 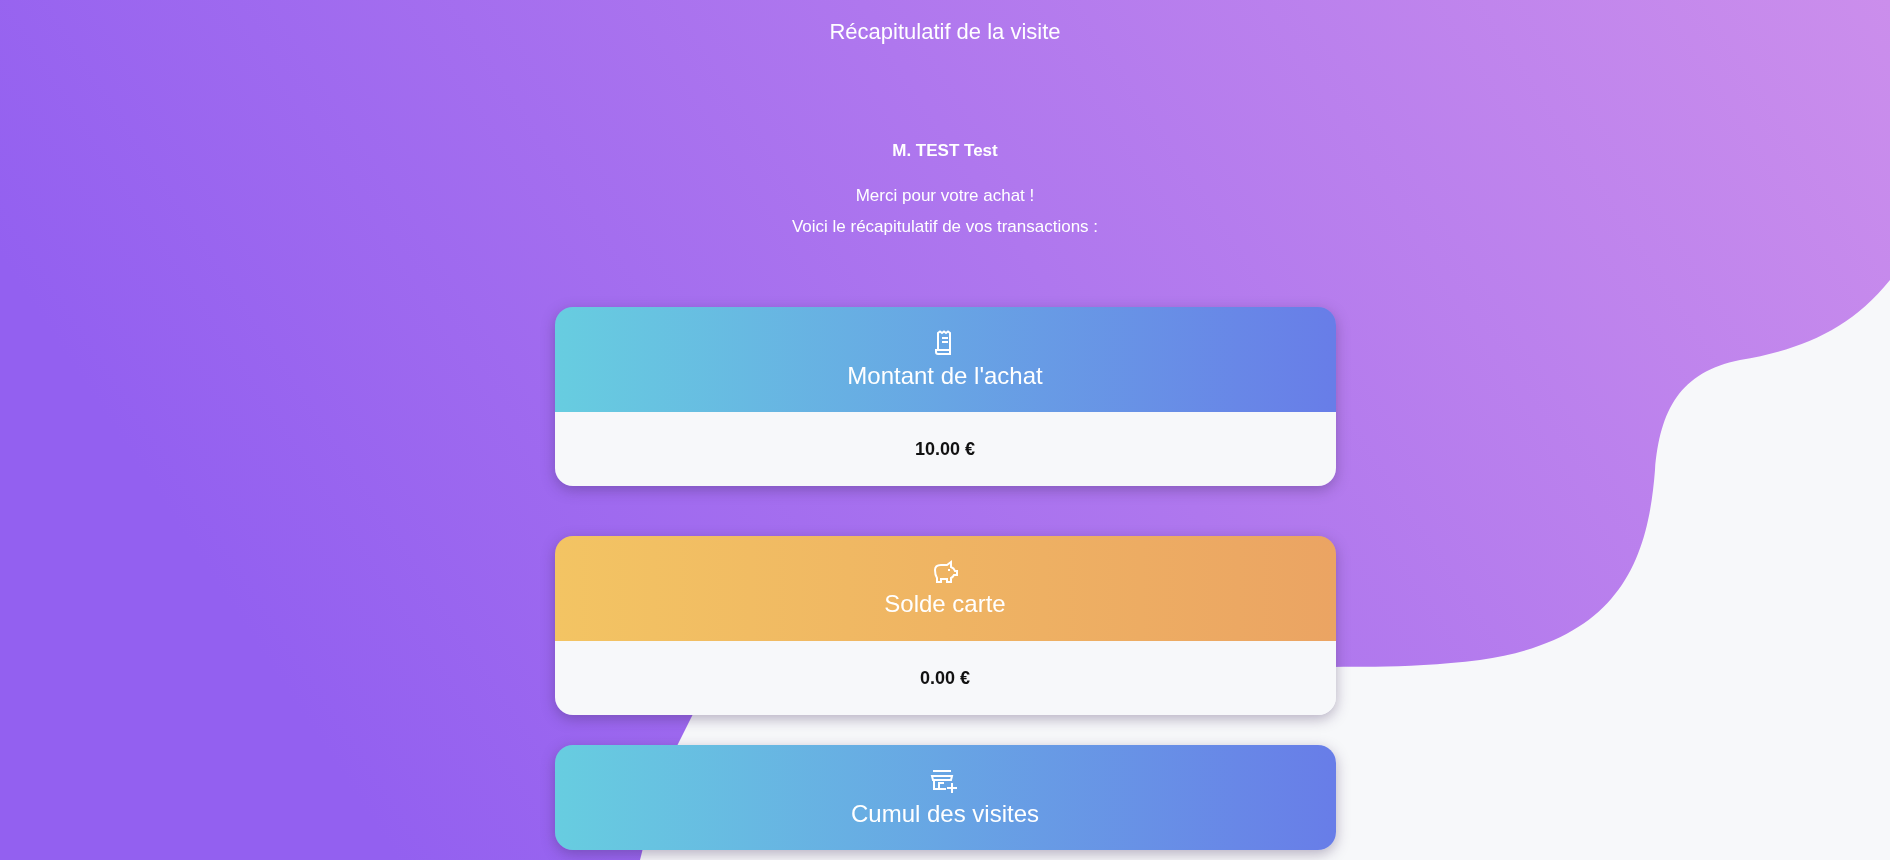 What do you see at coordinates (945, 678) in the screenshot?
I see `card-value: 0.00 €` at bounding box center [945, 678].